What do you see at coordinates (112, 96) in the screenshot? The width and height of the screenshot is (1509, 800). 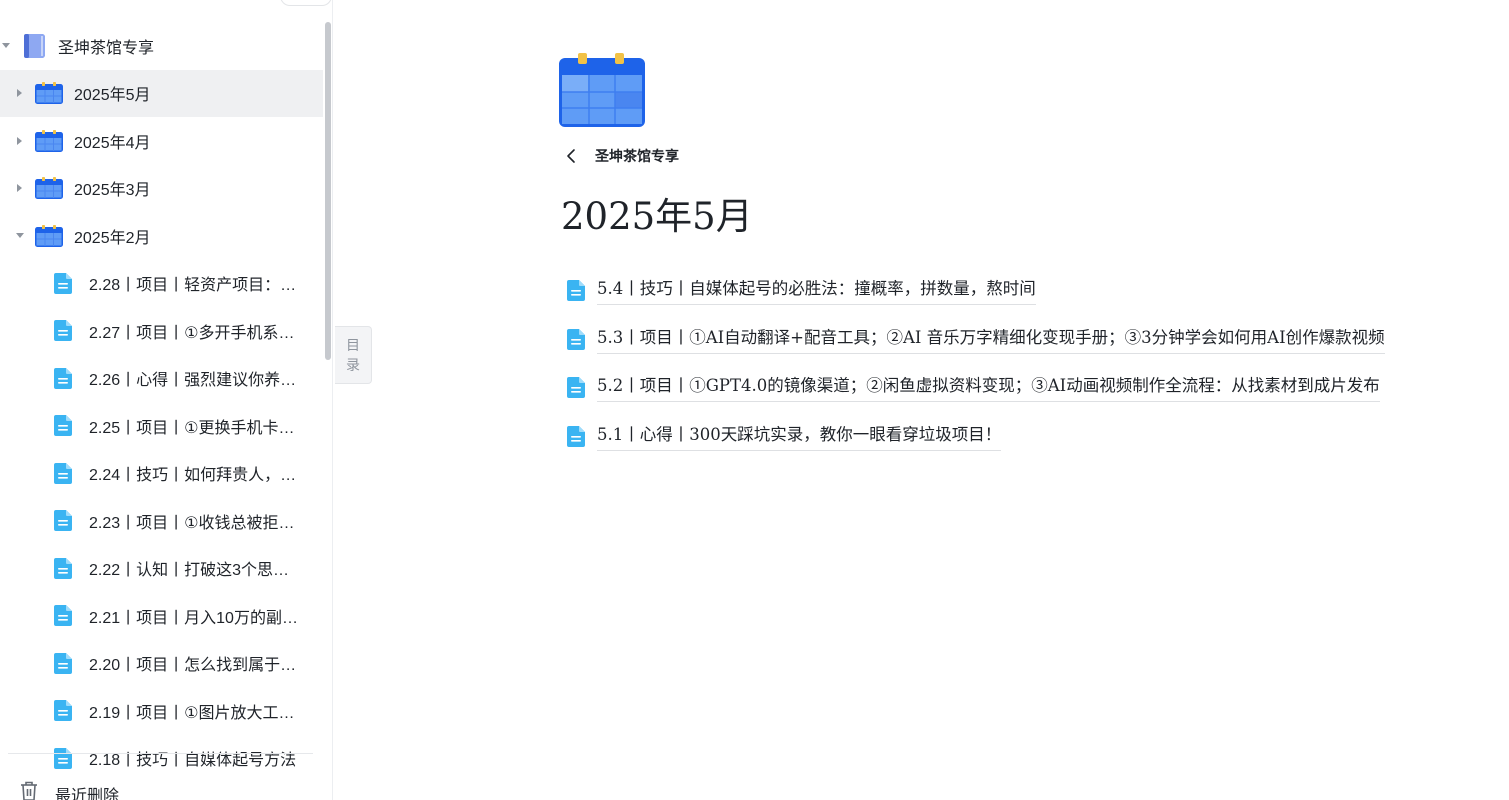 I see `sidebar-item-label: 2025年5月` at bounding box center [112, 96].